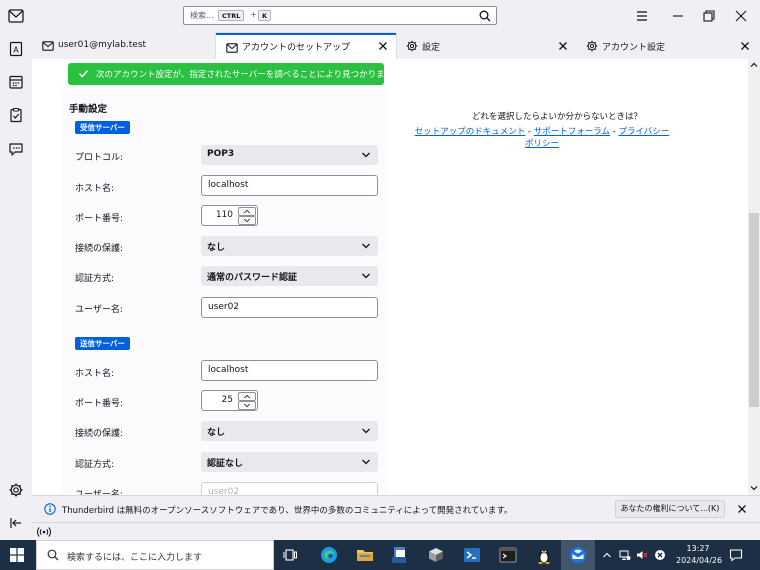  What do you see at coordinates (754, 65) in the screenshot?
I see `scroll-up-icon` at bounding box center [754, 65].